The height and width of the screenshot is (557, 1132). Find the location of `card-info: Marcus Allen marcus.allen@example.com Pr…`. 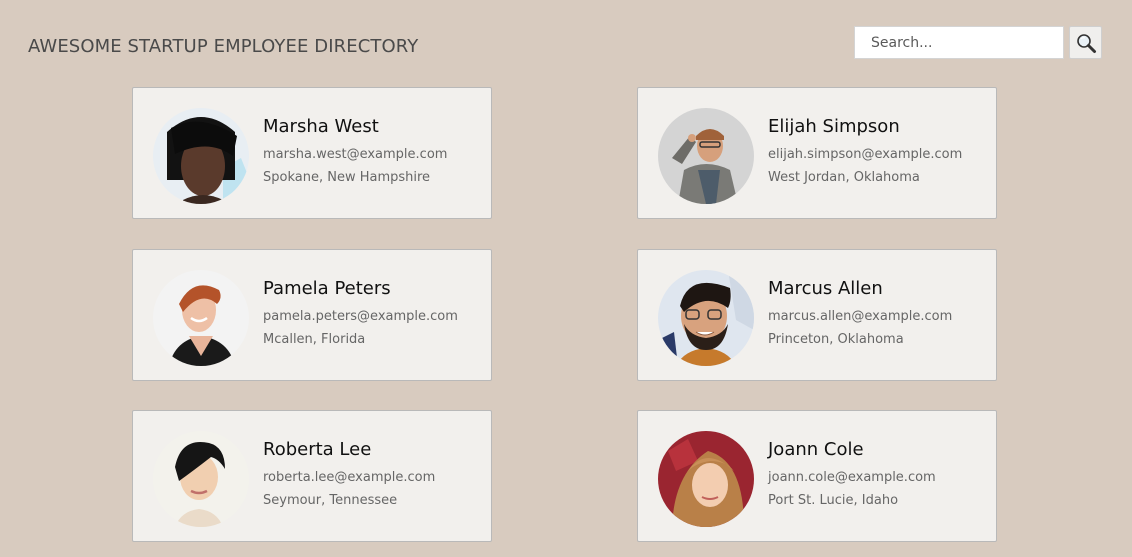

card-info: Marcus Allen marcus.allen@example.com Pr… is located at coordinates (879, 312).